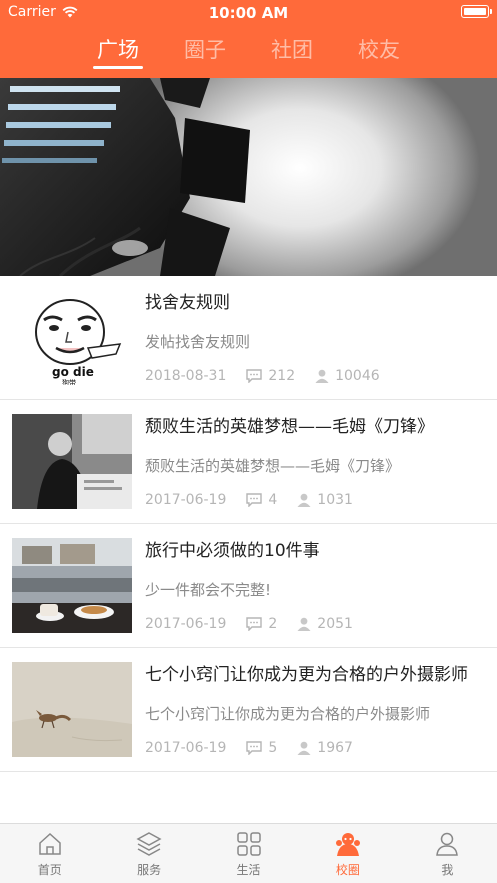 Image resolution: width=497 pixels, height=883 pixels. What do you see at coordinates (357, 376) in the screenshot?
I see `view-count-value: 10046` at bounding box center [357, 376].